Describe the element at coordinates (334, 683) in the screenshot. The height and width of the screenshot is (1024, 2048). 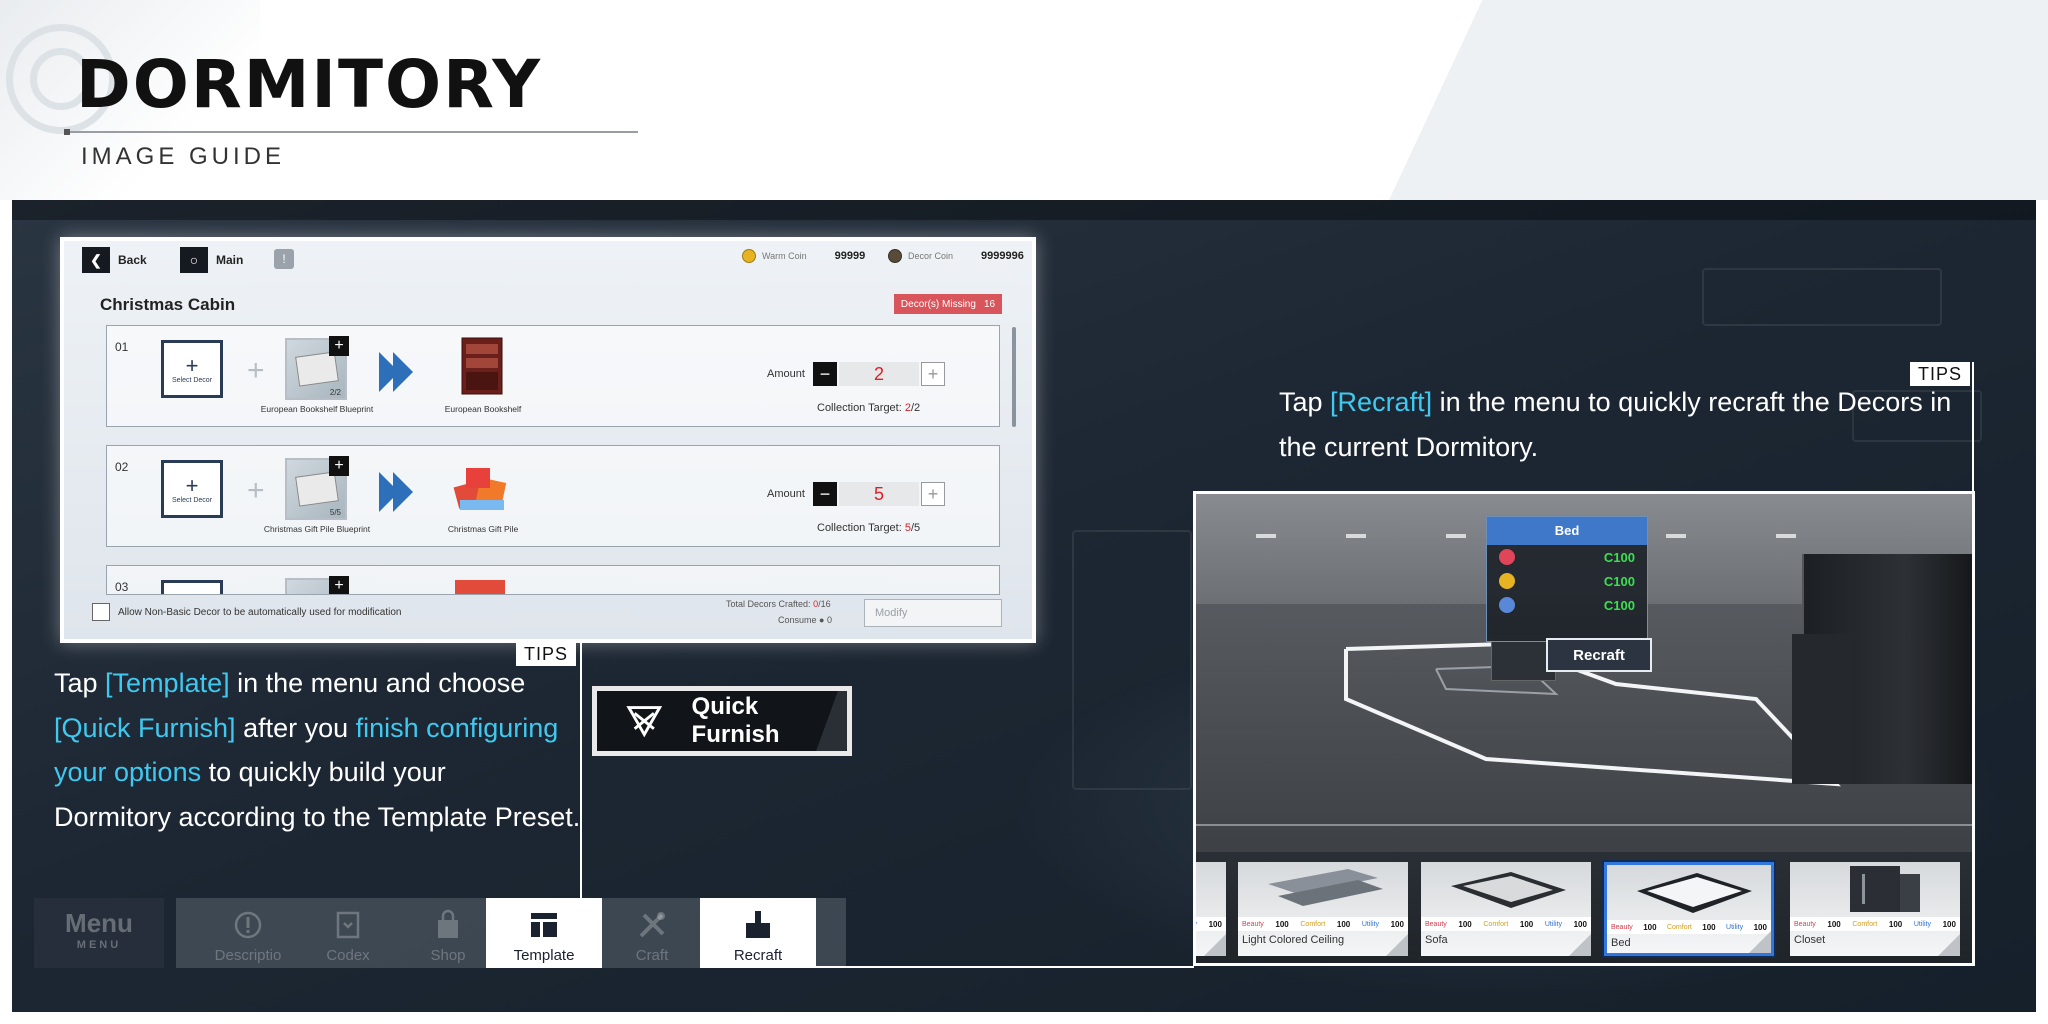
I see `tip-line: Tap [Template] in the menu and choose` at that location.